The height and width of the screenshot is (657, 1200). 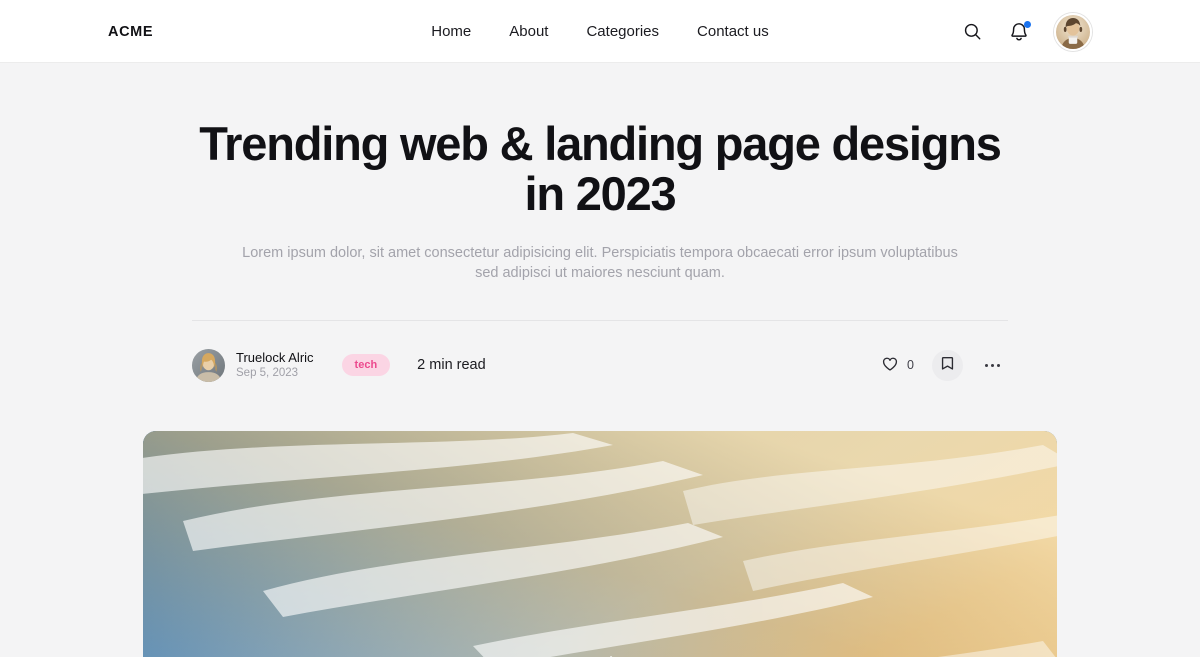 What do you see at coordinates (1019, 32) in the screenshot?
I see `notifications-button` at bounding box center [1019, 32].